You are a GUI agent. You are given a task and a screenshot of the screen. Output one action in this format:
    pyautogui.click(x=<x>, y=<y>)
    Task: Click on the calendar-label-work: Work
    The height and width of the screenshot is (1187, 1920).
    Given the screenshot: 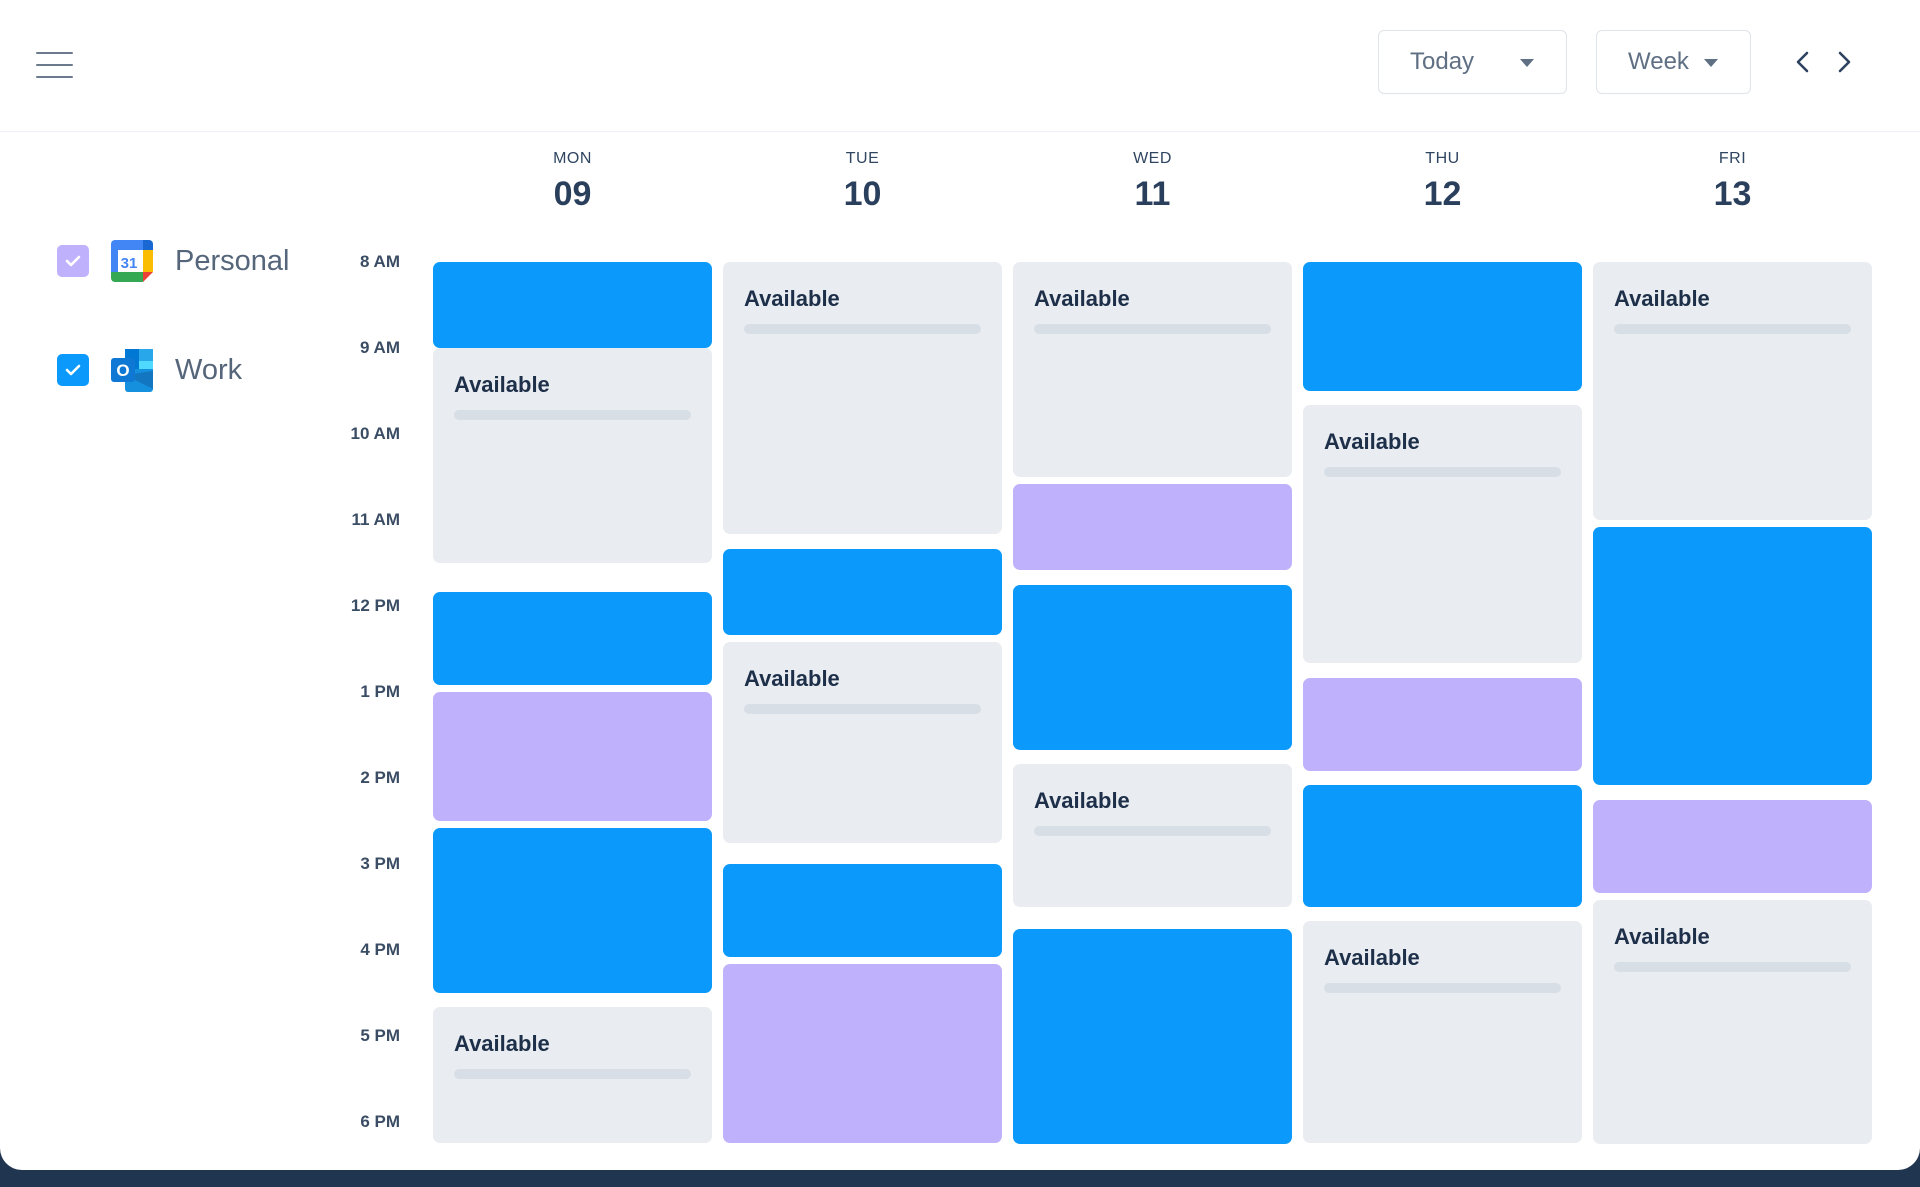 What is the action you would take?
    pyautogui.click(x=209, y=369)
    